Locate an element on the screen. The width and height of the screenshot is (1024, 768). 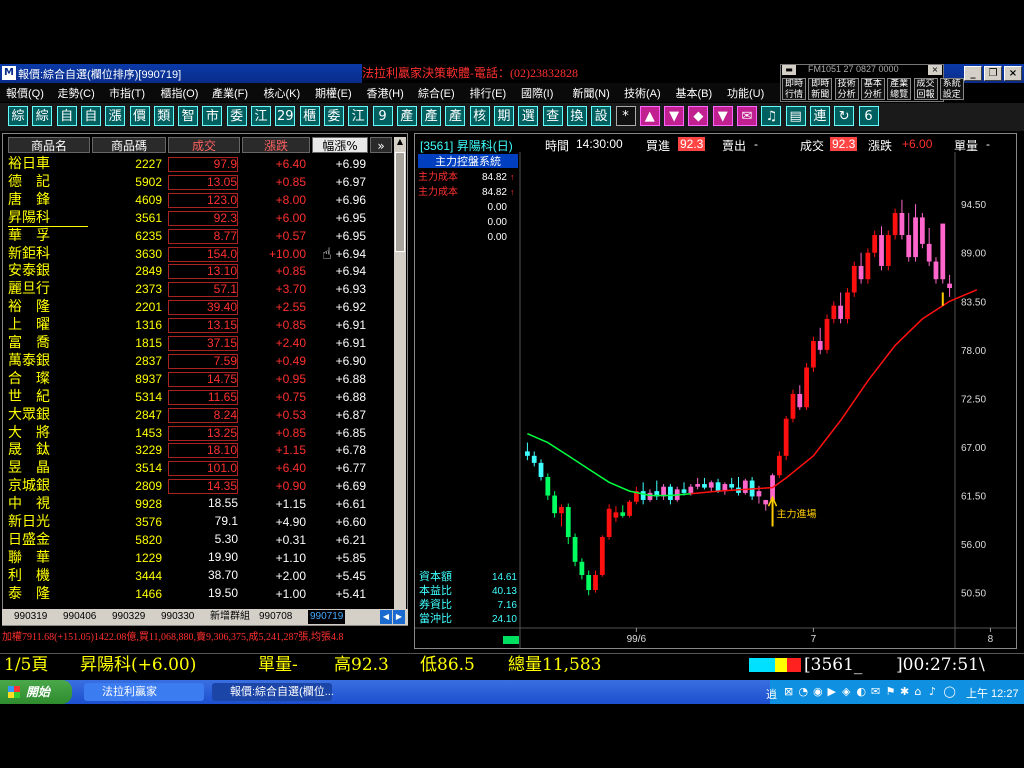
toolbar-button-18: 產 is located at coordinates (455, 116).